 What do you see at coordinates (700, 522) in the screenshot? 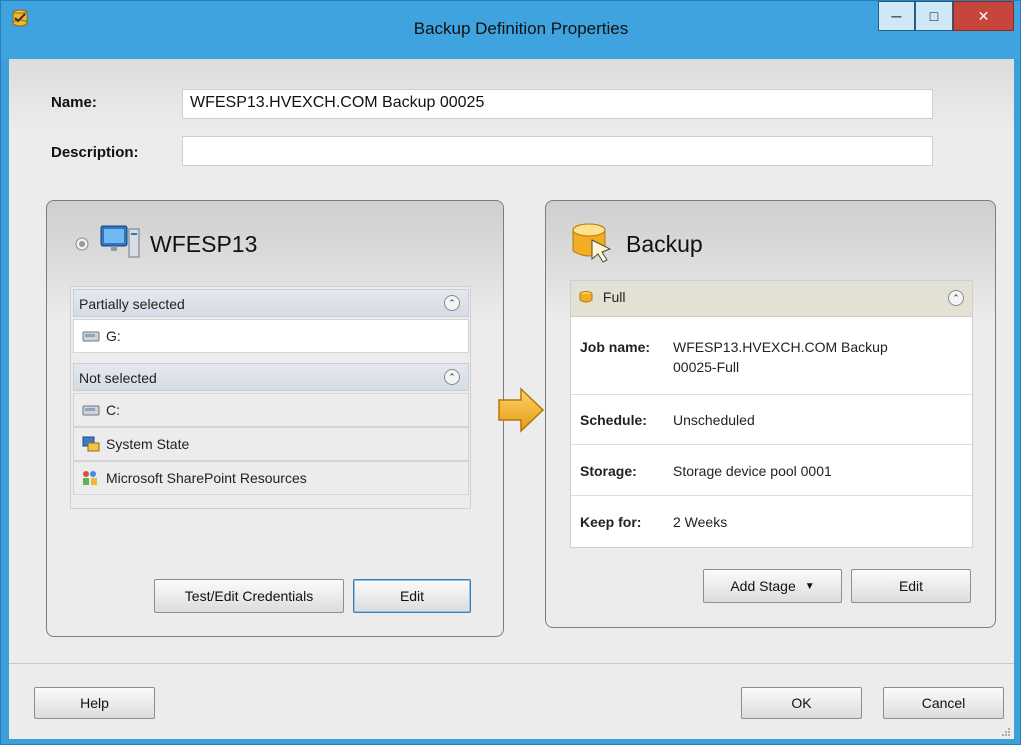
I see `detail-value: 2 Weeks` at bounding box center [700, 522].